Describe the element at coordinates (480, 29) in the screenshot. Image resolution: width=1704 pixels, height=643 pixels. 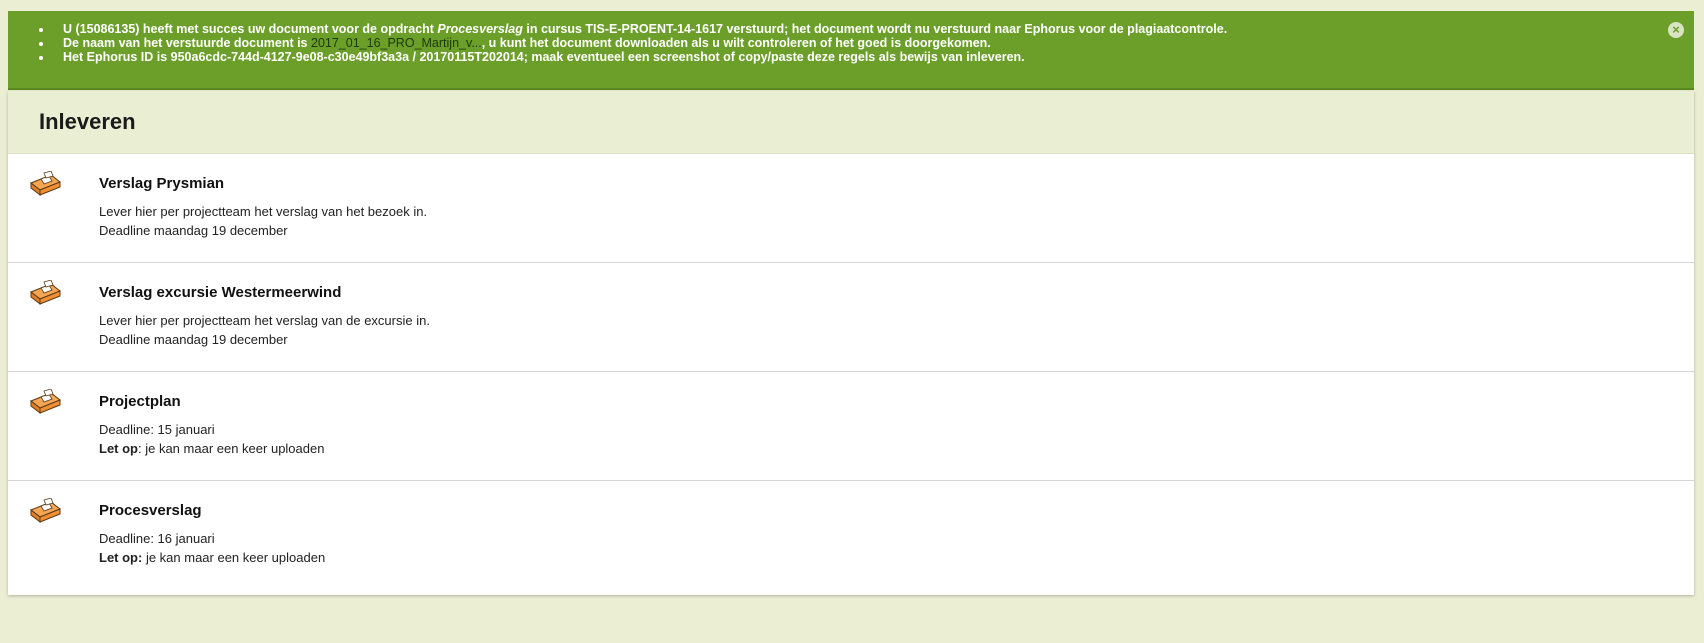
I see `alert-assignment-name: Procesverslag` at that location.